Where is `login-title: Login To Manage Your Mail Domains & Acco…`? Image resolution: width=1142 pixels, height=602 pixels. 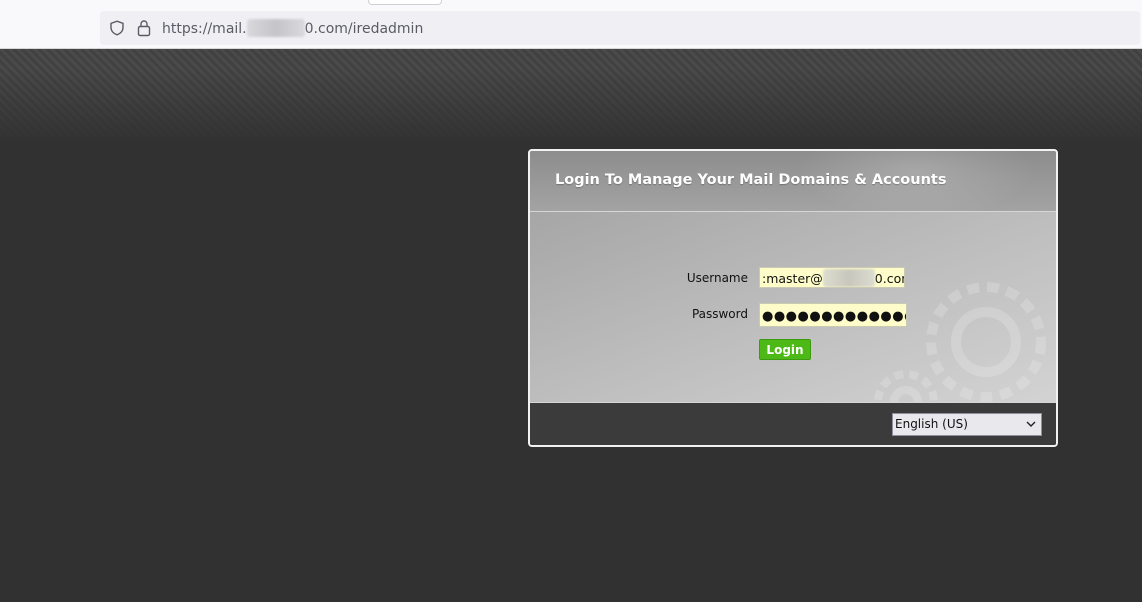 login-title: Login To Manage Your Mail Domains & Acco… is located at coordinates (751, 180).